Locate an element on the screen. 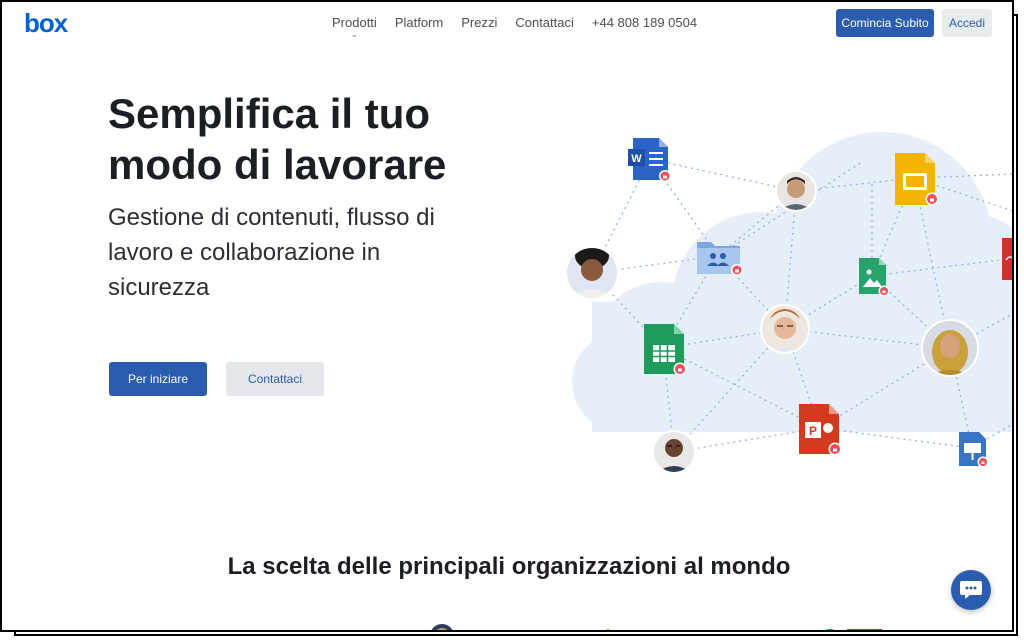 This screenshot has width=1024, height=642. nav-link-prodotti: Prodotti ⌄ is located at coordinates (354, 27).